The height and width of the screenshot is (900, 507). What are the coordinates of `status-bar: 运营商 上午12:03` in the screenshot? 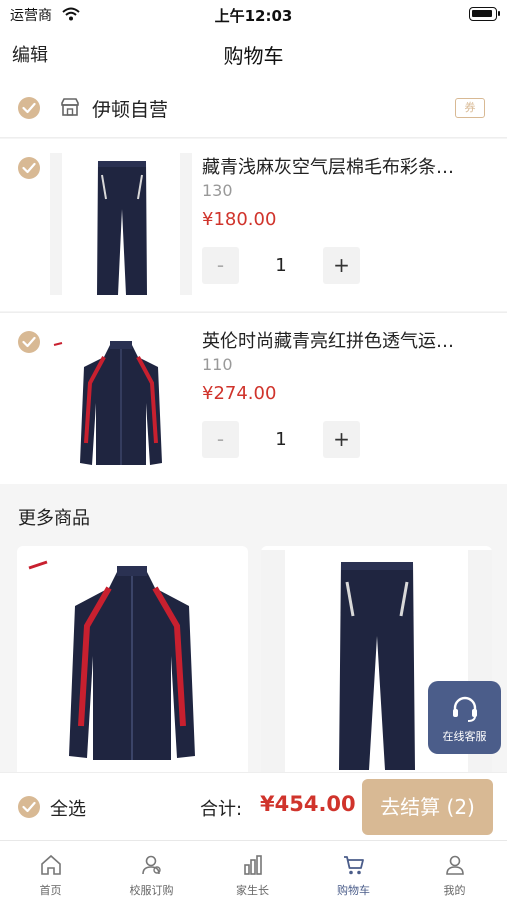 It's located at (253, 14).